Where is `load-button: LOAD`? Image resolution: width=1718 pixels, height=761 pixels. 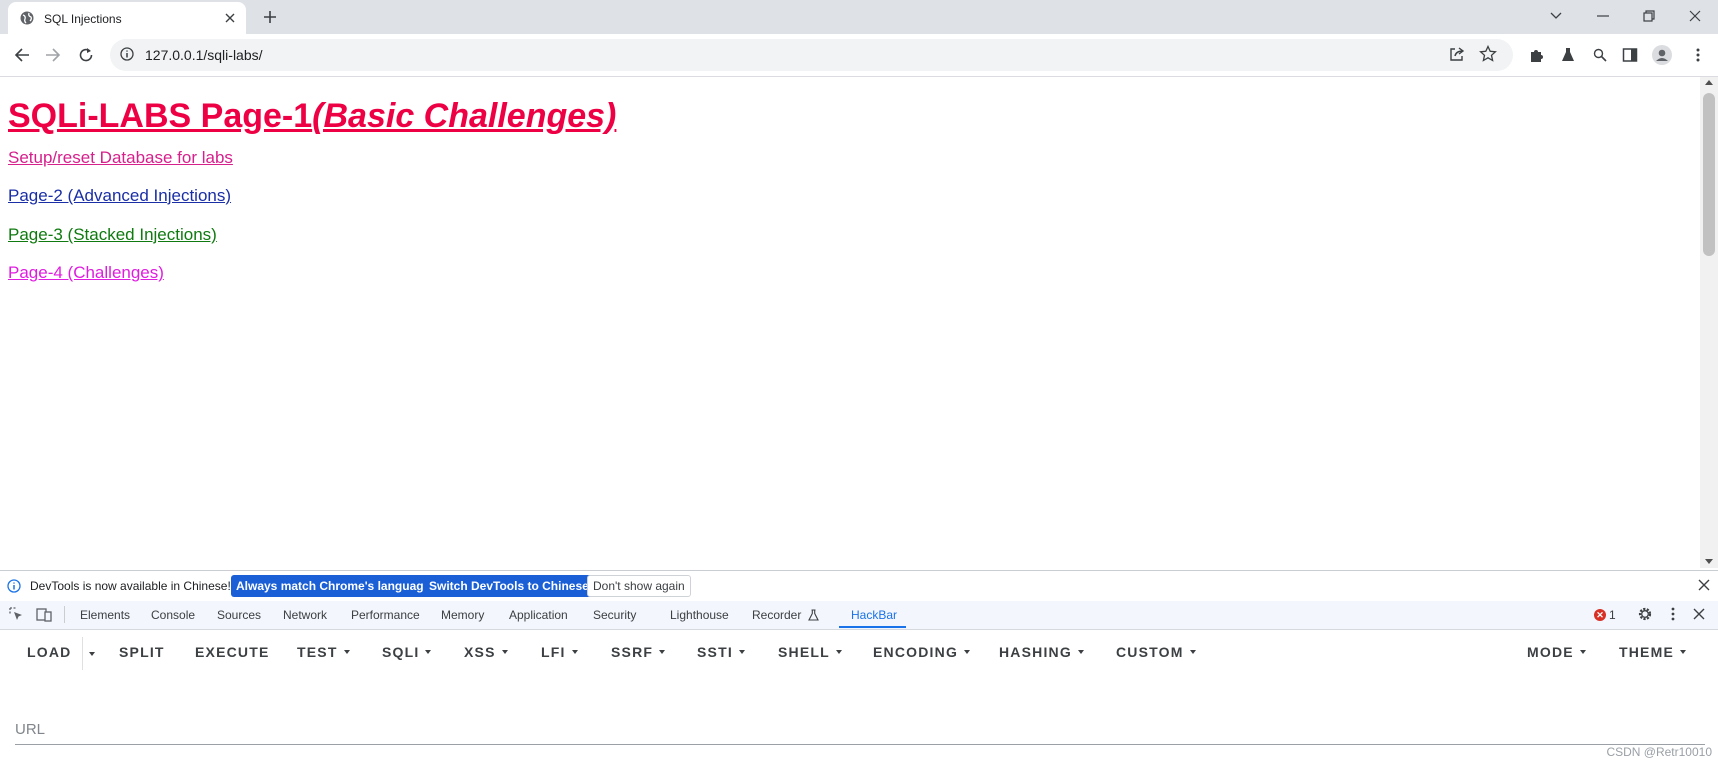 load-button: LOAD is located at coordinates (49, 652).